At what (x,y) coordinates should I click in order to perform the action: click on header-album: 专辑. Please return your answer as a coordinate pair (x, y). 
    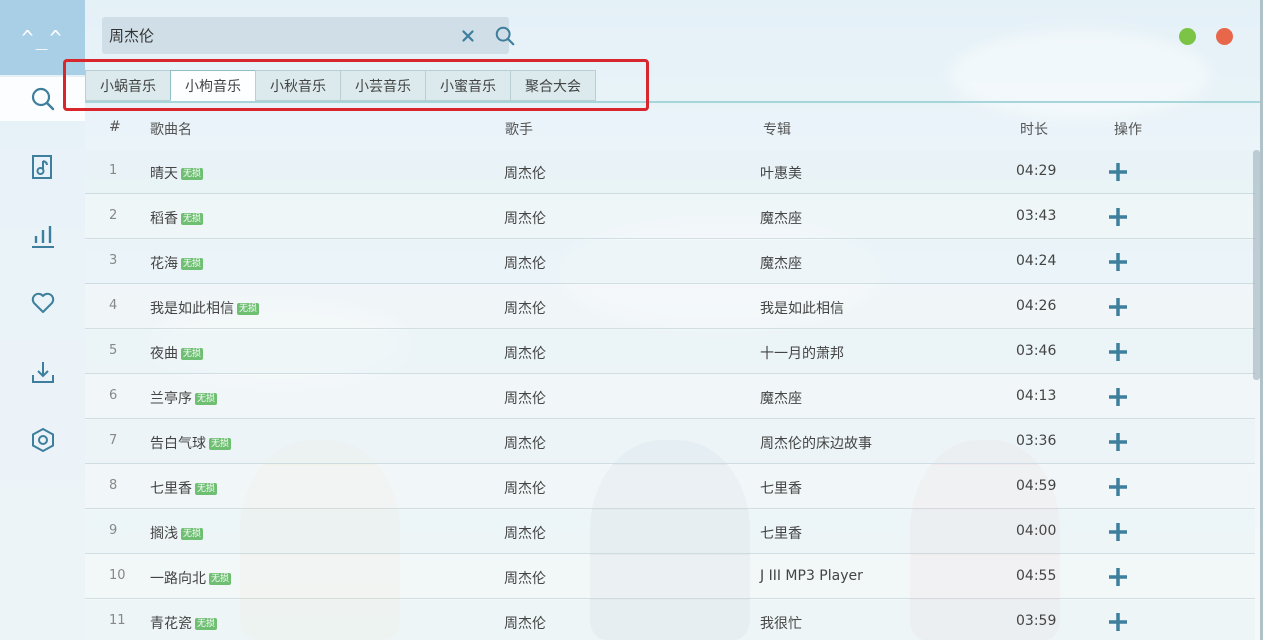
    Looking at the image, I should click on (777, 130).